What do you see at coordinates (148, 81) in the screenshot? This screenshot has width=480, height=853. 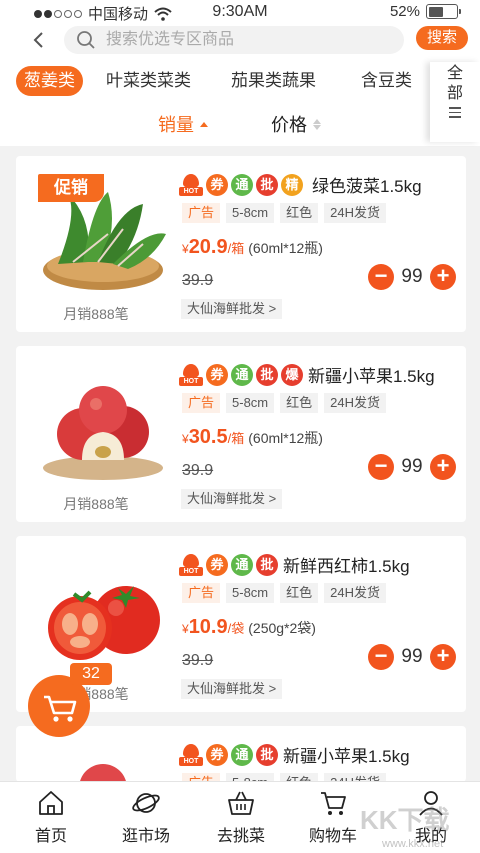 I see `tab-category-1: 叶菜类菜类` at bounding box center [148, 81].